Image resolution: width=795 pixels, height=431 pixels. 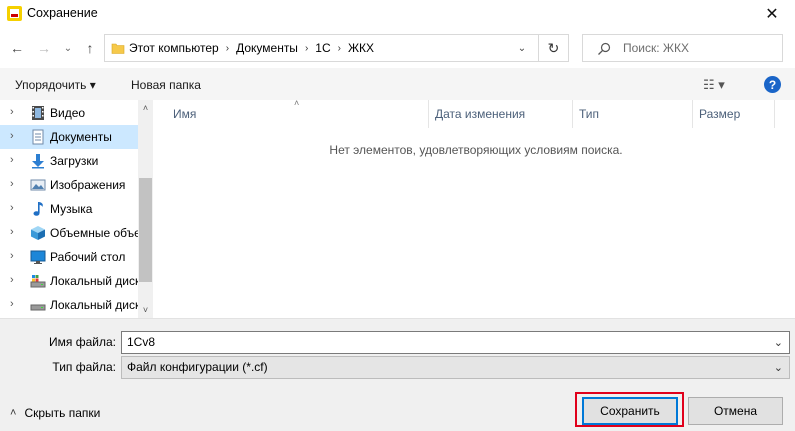 I want to click on tree-item-downloads: › Загрузки, so click(x=69, y=161).